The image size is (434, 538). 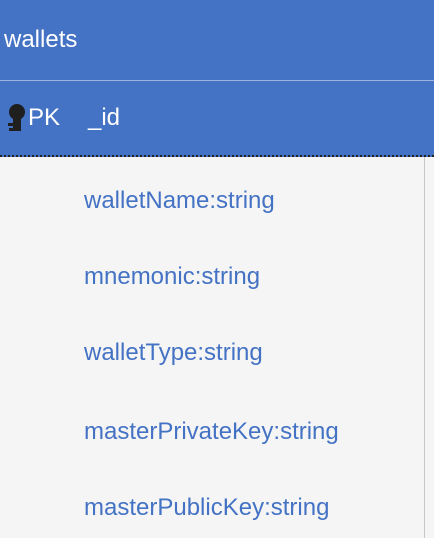 I want to click on field-master-public-key: masterPublicKey:string, so click(x=206, y=508).